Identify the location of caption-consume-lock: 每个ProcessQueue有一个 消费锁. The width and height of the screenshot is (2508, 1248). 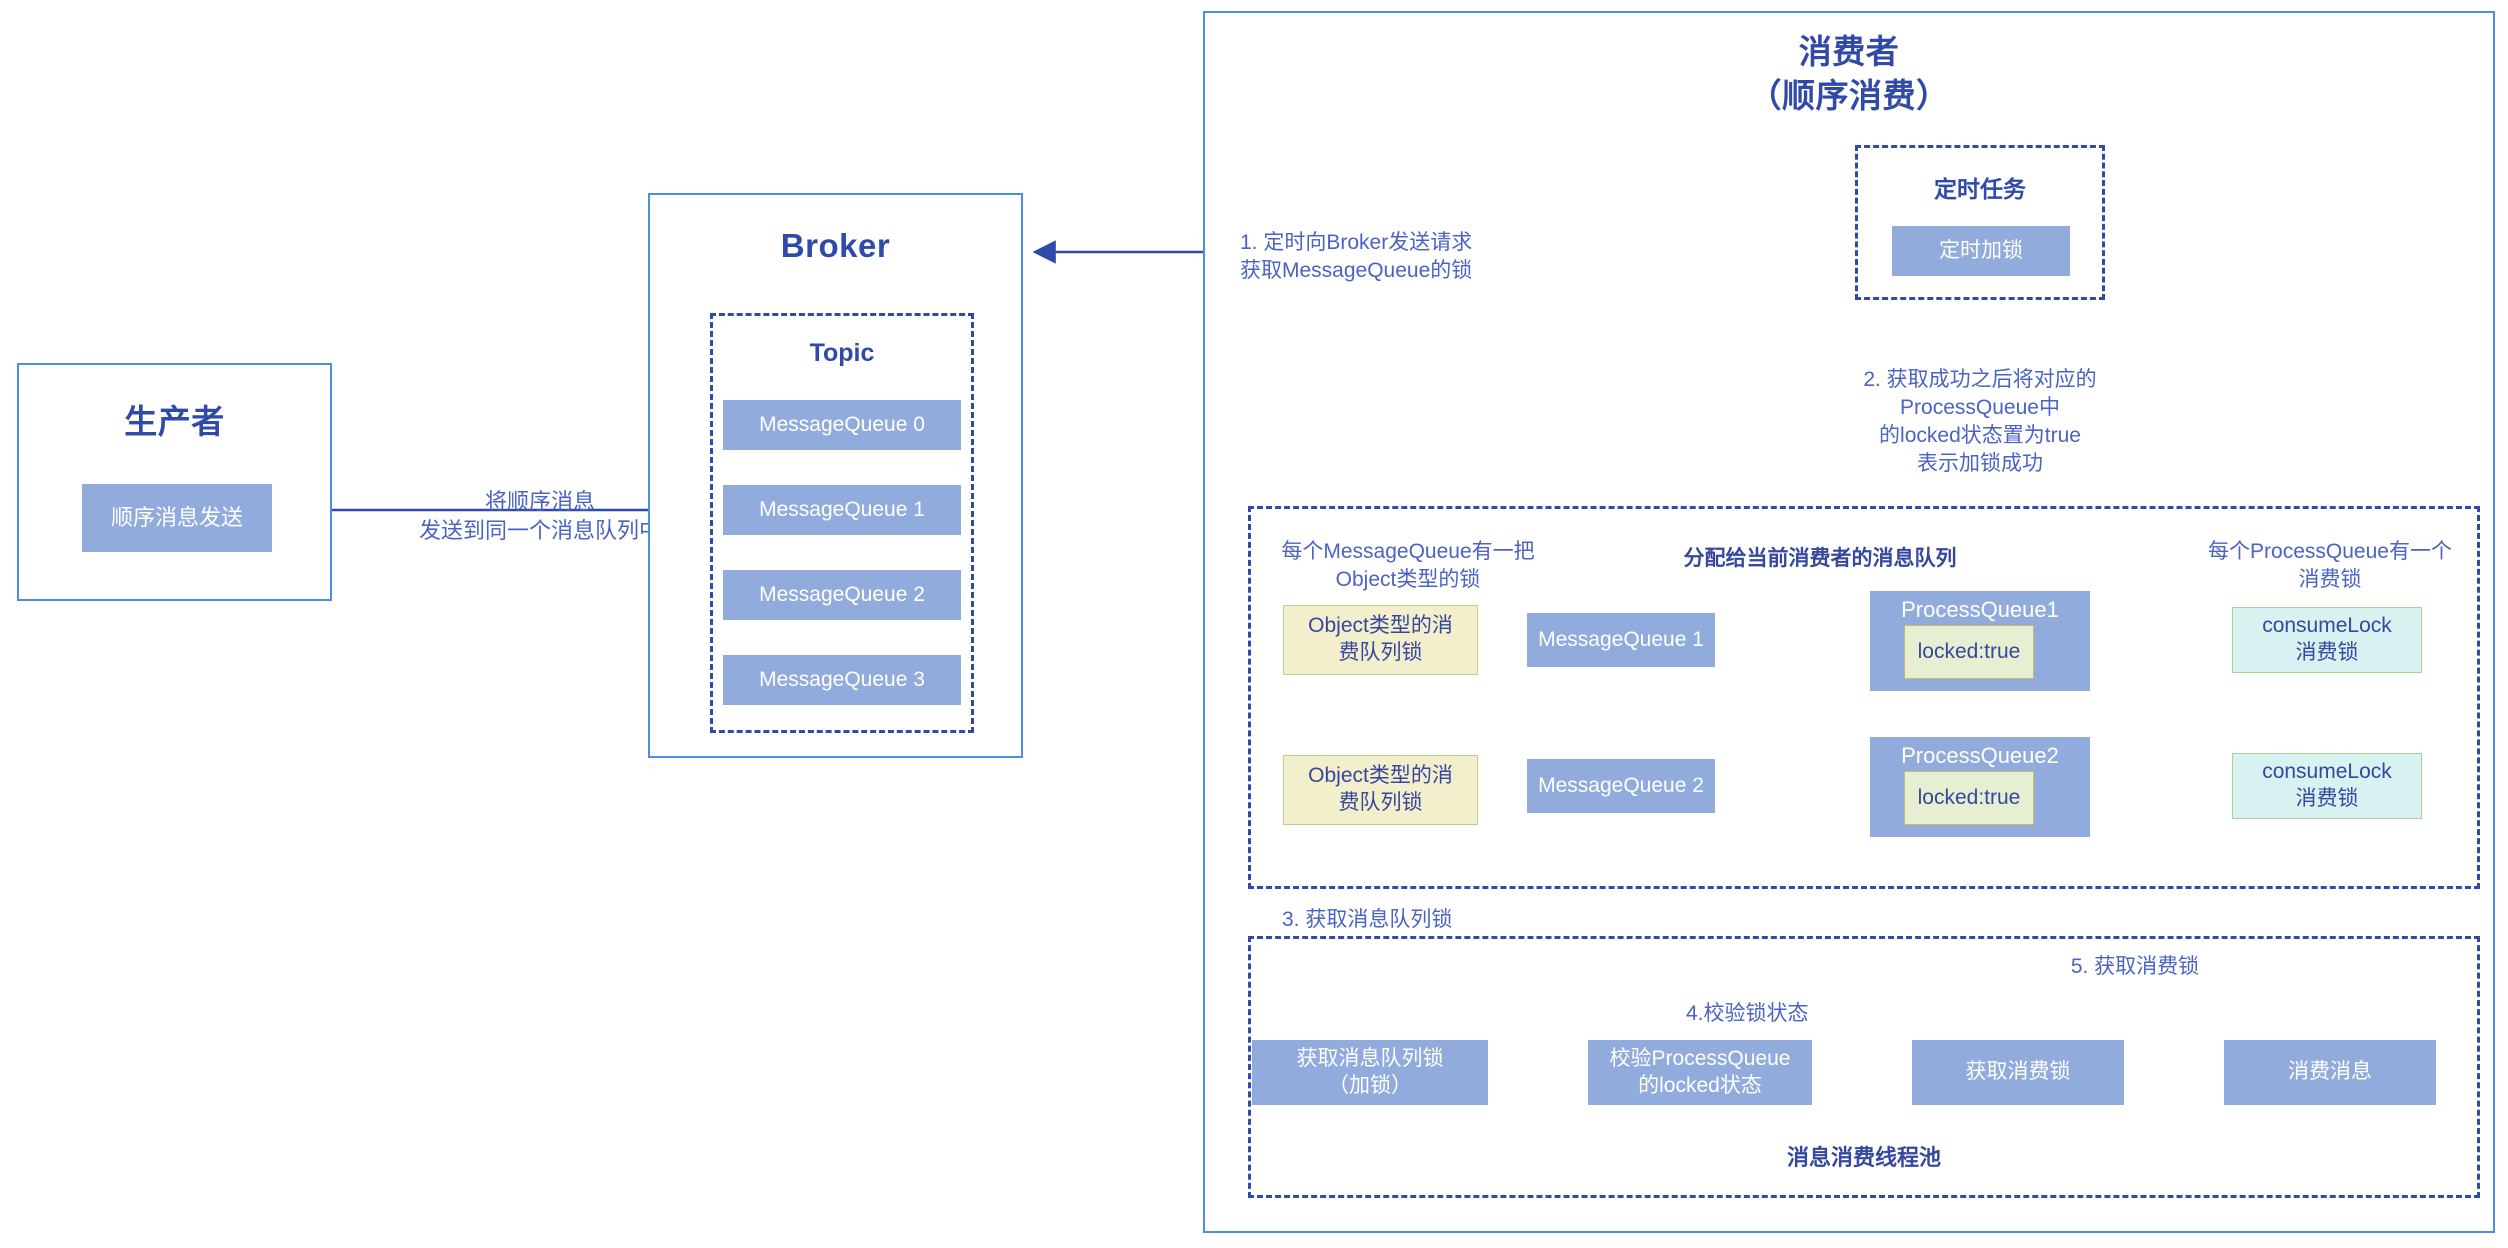
(2330, 566).